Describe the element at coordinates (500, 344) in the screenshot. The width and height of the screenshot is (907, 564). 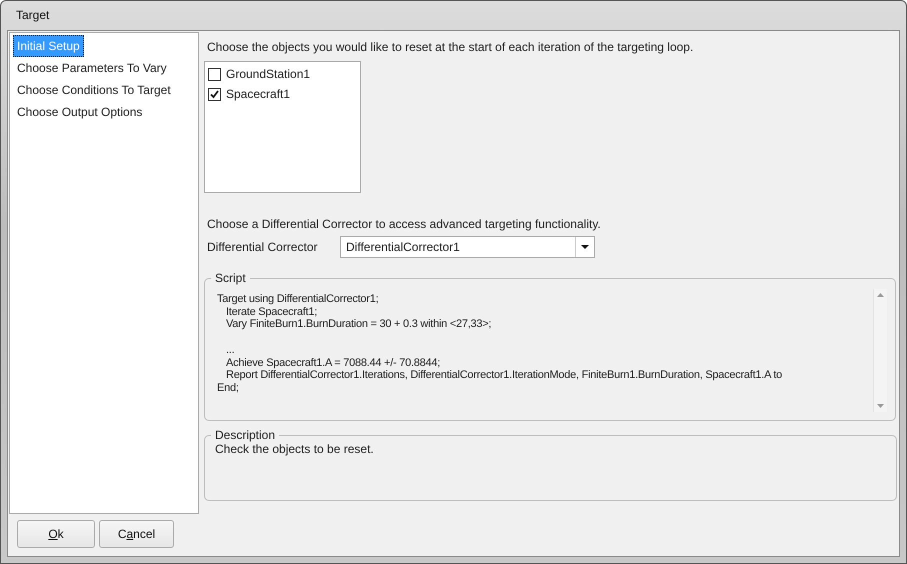
I see `script-text: Target using DifferentialCorrector1; Iterate Spacecraft1; Vary FiniteBurn1.BurnDuration = 30 + 0.3 within <27,33>; ... Achieve Spacecraft1.A = 7088.44 +/- 70.8844; Report DifferentialCorrector1.Iterations, DifferentialCorrector1.IterationMode, FiniteBurn1.BurnDuration, Spacecraft1.A to End;` at that location.